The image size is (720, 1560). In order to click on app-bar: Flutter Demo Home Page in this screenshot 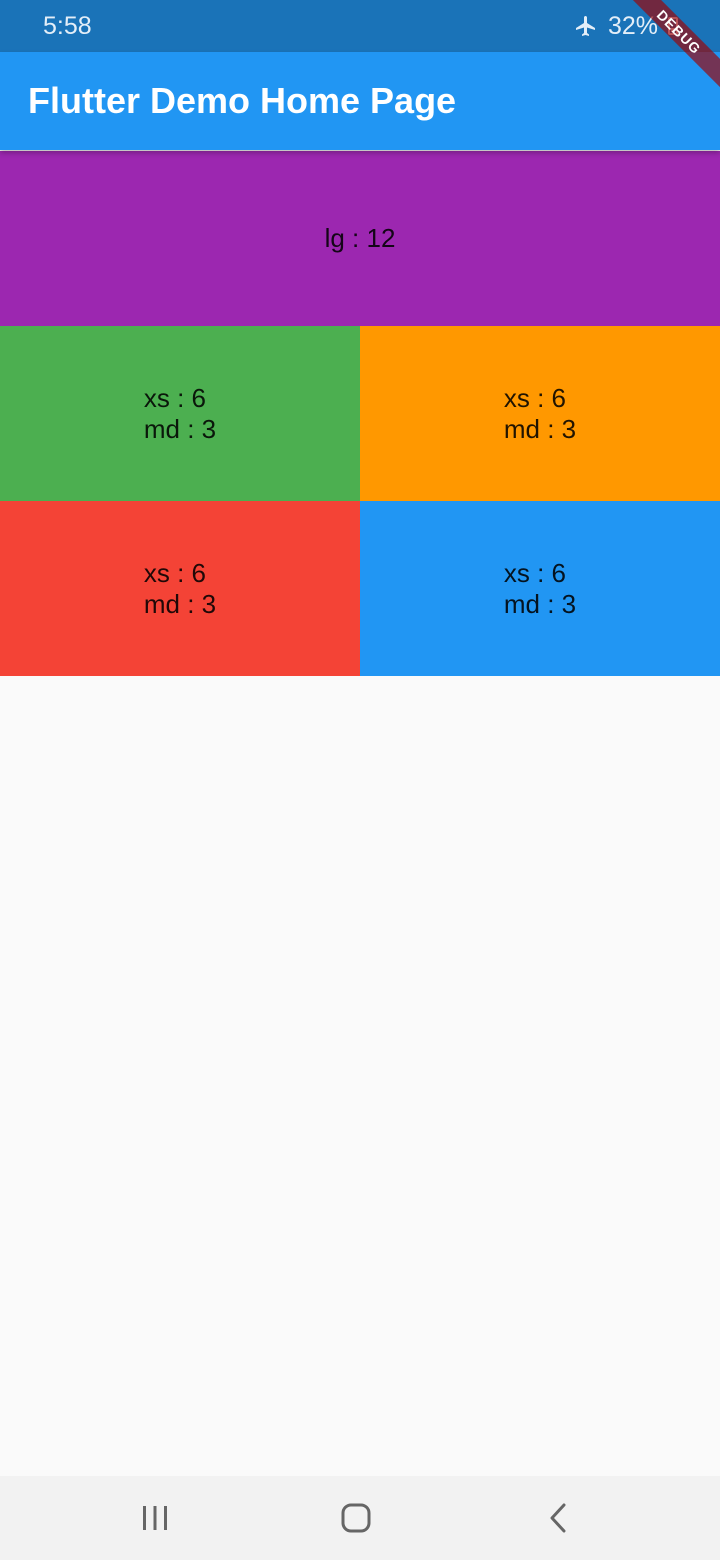, I will do `click(360, 101)`.